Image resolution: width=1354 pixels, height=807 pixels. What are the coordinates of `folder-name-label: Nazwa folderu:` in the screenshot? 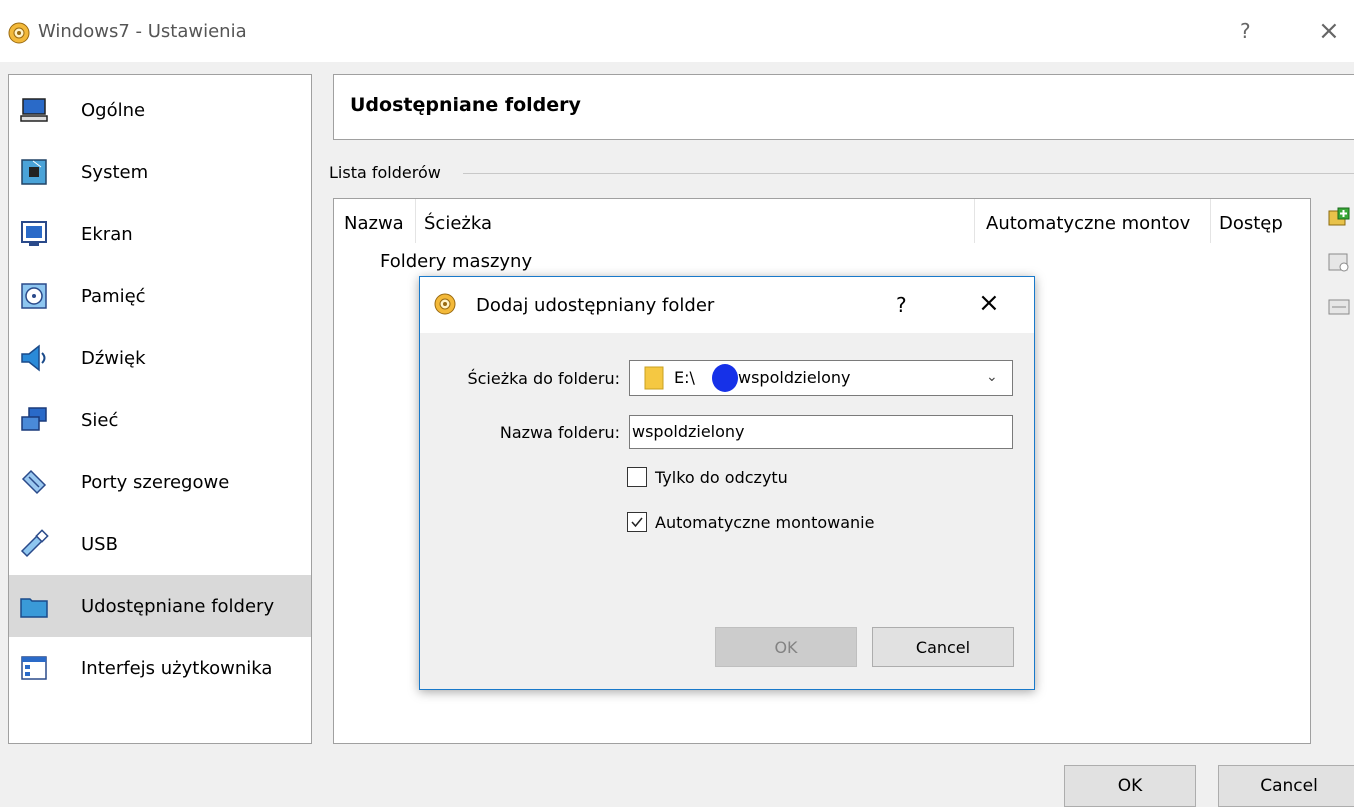 It's located at (559, 432).